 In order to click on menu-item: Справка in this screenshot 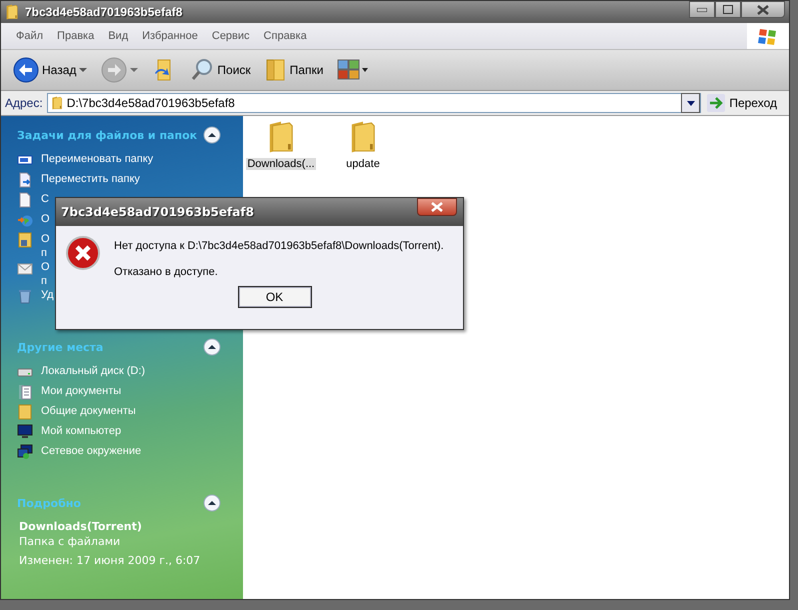, I will do `click(285, 36)`.